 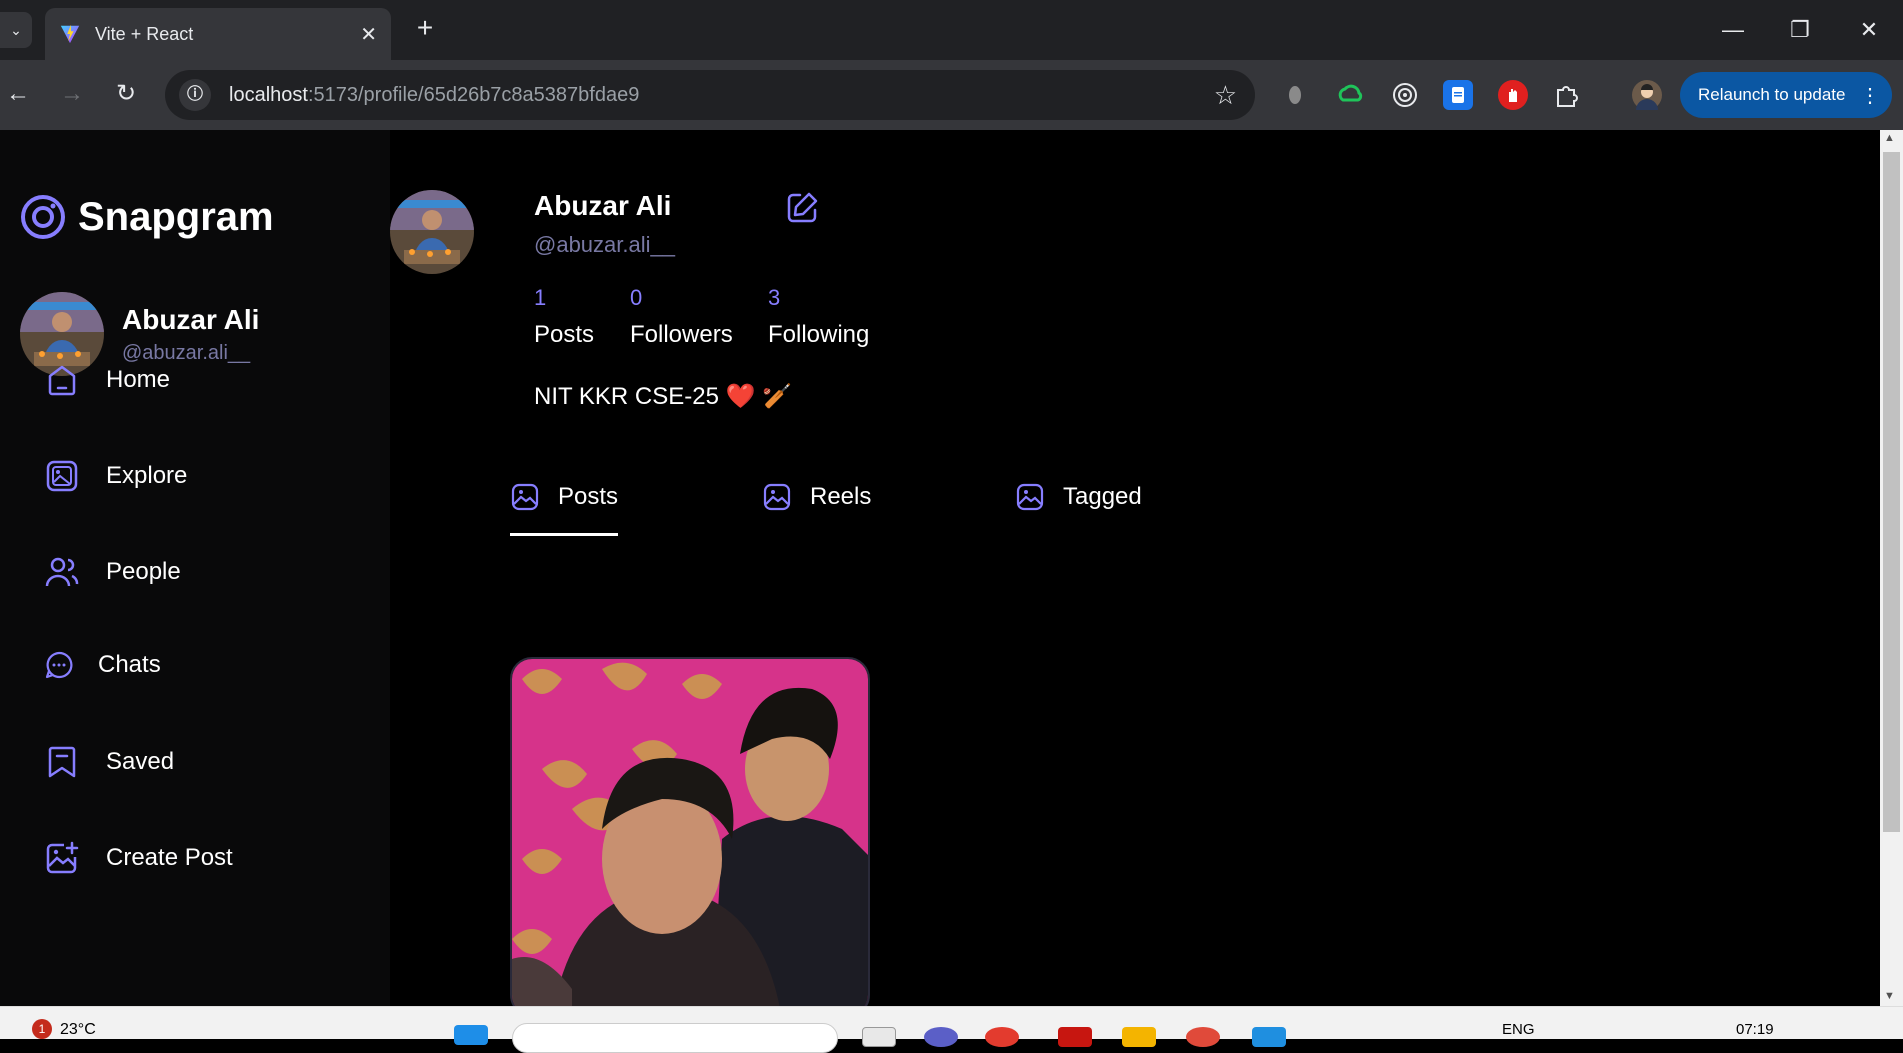 What do you see at coordinates (681, 334) in the screenshot?
I see `stat-label: Followers` at bounding box center [681, 334].